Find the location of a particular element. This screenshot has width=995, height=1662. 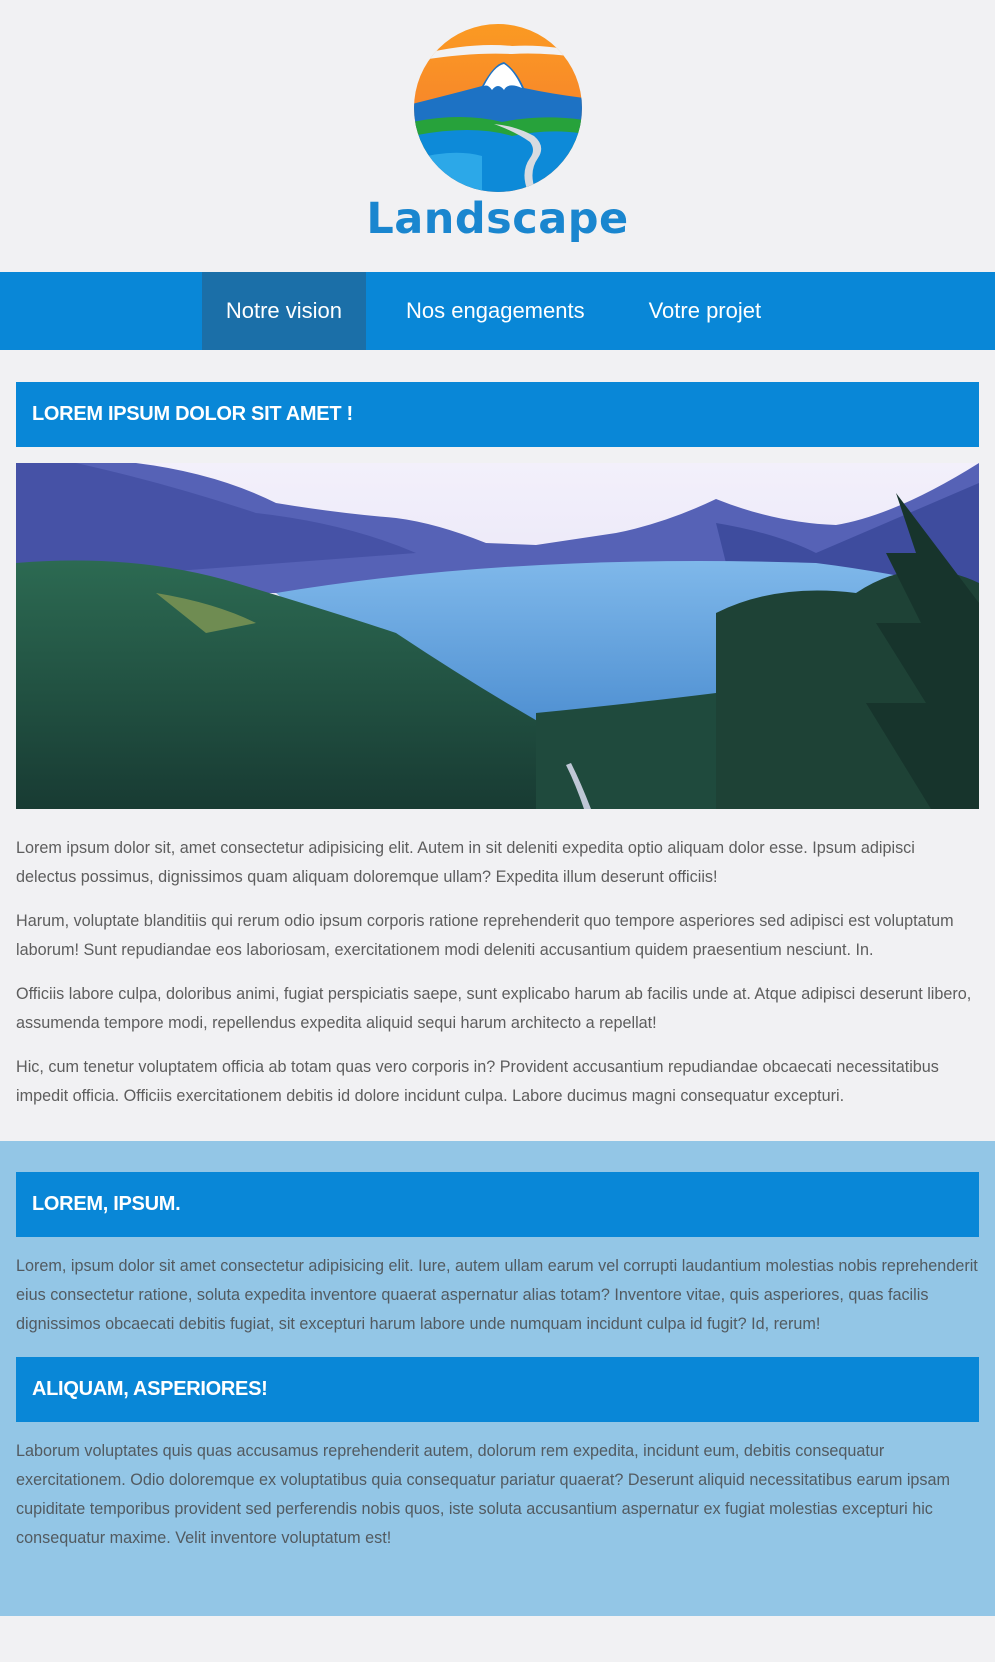

landscape-logo-icon is located at coordinates (498, 108).